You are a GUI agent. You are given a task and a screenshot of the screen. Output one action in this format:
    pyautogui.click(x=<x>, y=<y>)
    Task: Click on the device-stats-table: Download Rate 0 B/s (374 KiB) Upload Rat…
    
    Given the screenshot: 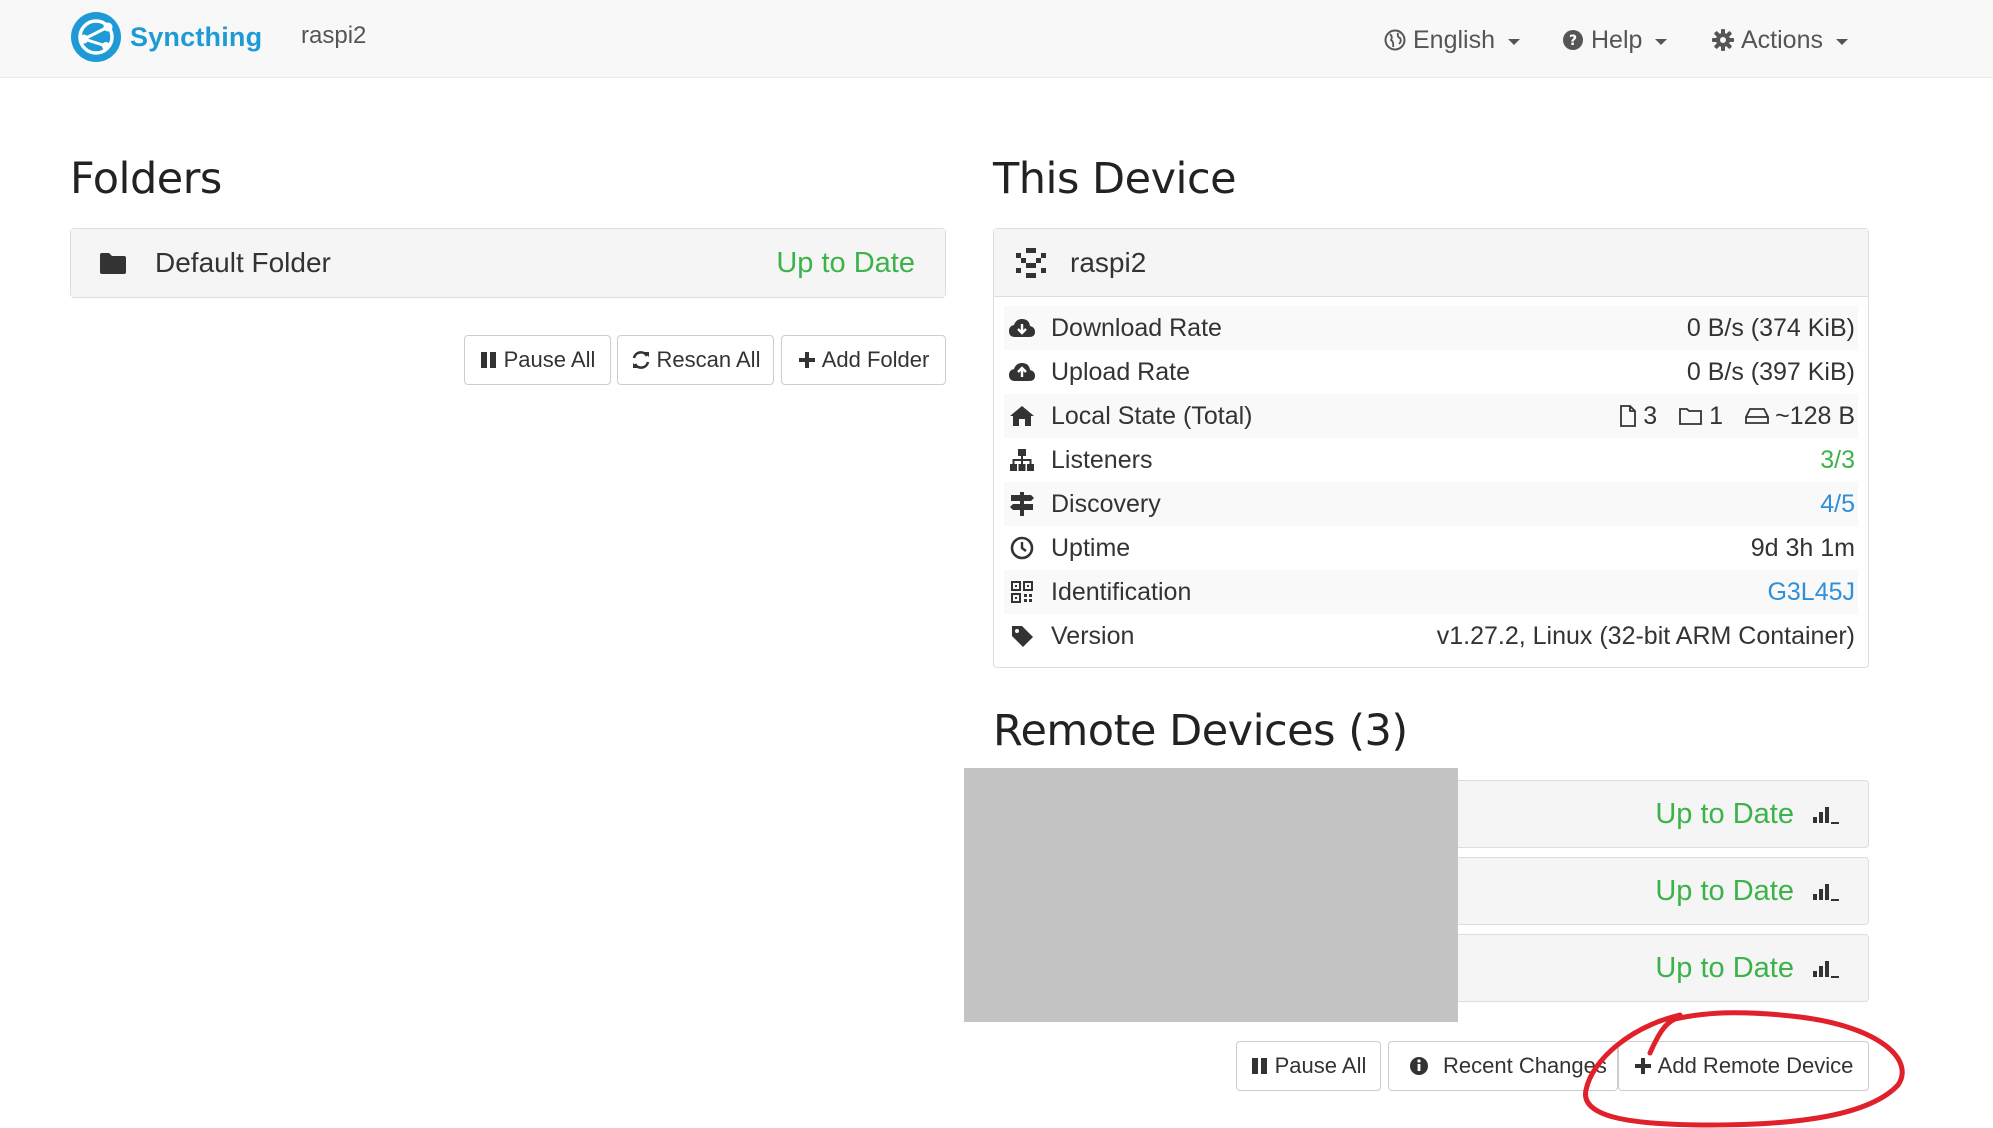 What is the action you would take?
    pyautogui.click(x=1431, y=482)
    